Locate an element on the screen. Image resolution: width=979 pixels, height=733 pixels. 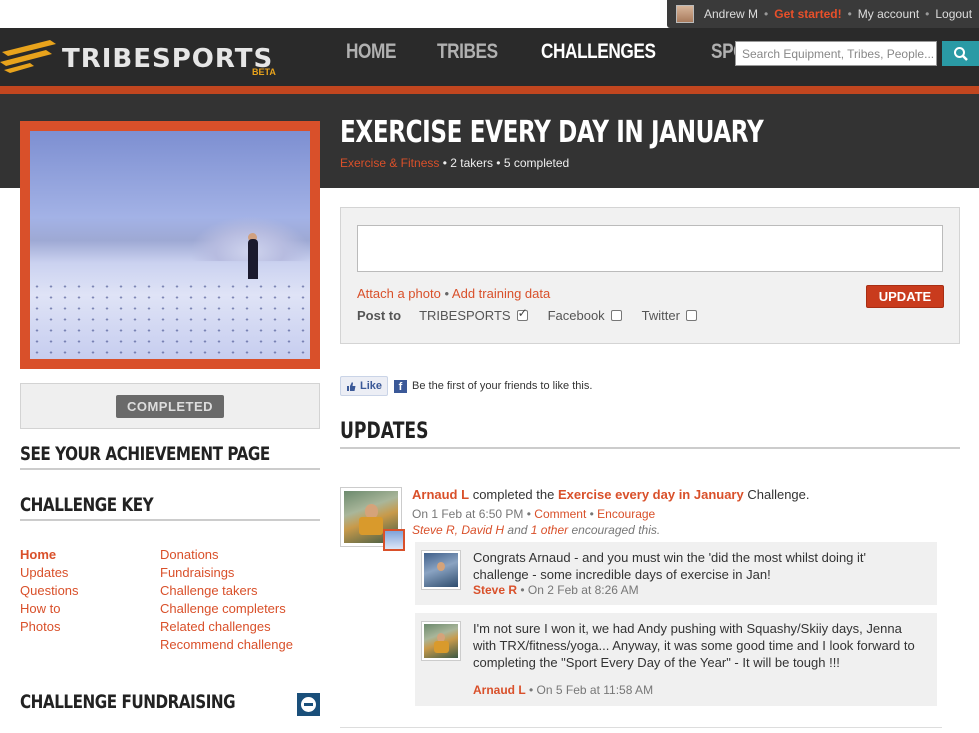
logo-swoosh-icon is located at coordinates (28, 56).